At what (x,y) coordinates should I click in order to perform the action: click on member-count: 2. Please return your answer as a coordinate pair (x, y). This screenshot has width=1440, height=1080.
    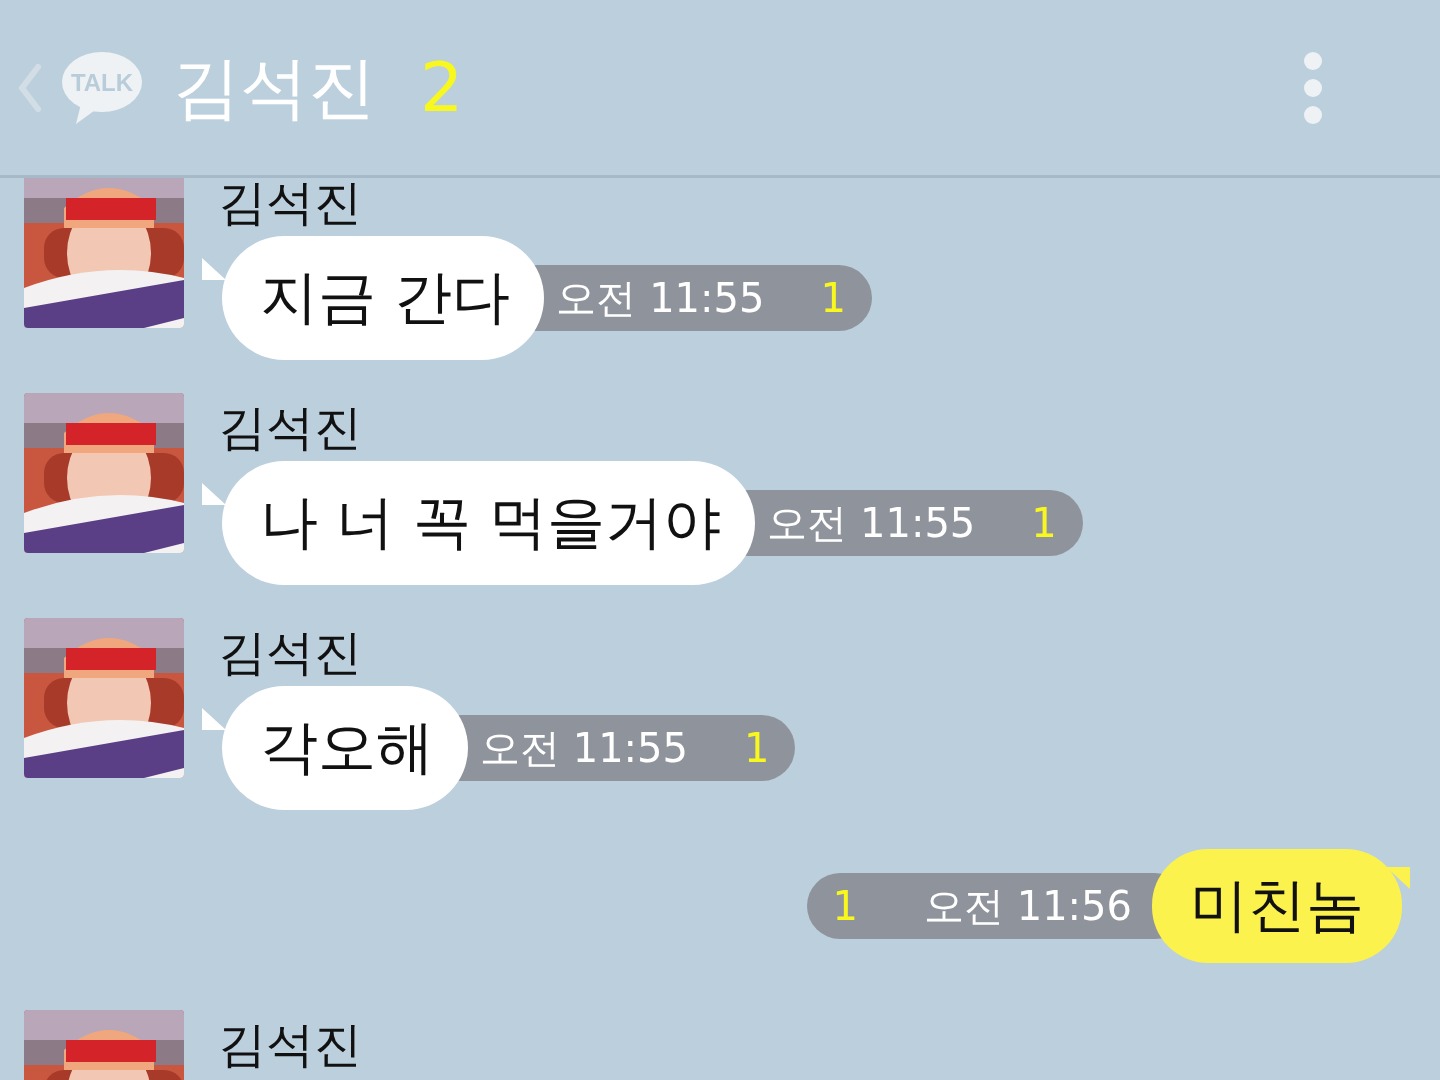
    Looking at the image, I should click on (442, 87).